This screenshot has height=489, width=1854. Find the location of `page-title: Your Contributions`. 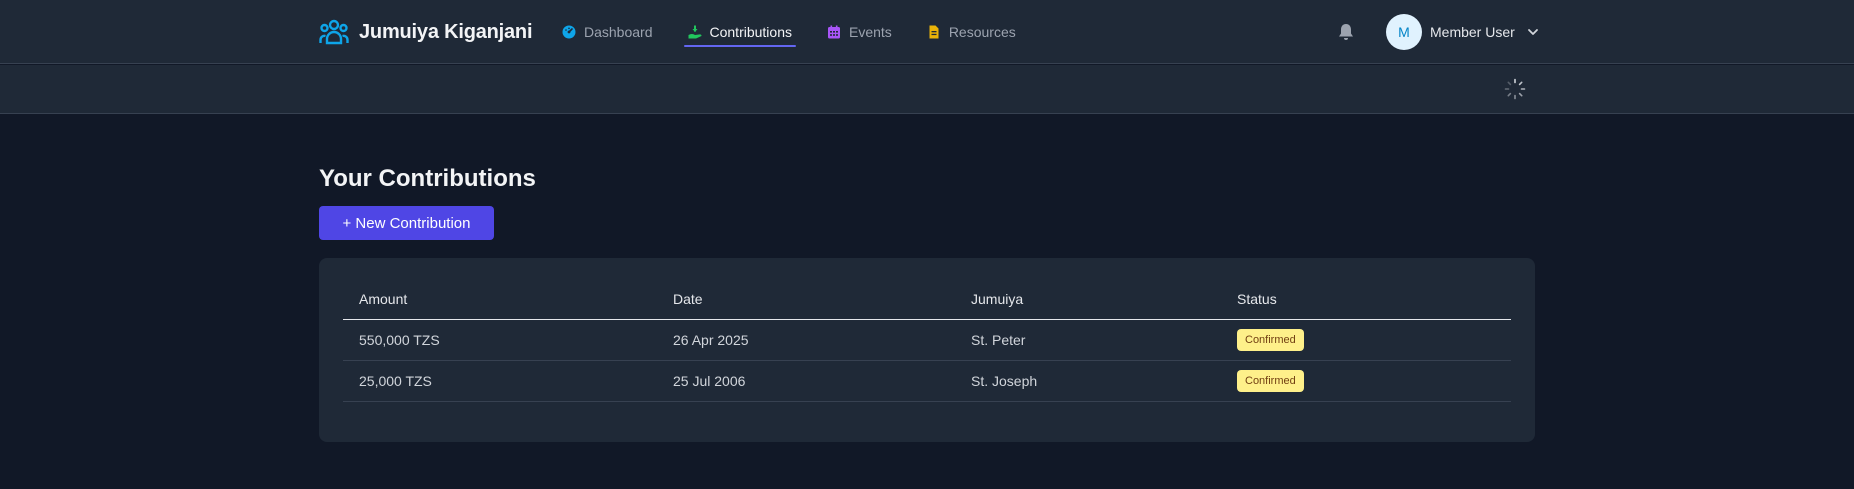

page-title: Your Contributions is located at coordinates (427, 178).